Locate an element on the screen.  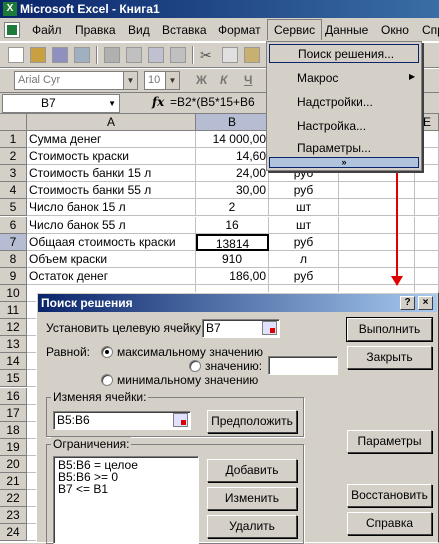
menu-view: Вид is located at coordinates (139, 30).